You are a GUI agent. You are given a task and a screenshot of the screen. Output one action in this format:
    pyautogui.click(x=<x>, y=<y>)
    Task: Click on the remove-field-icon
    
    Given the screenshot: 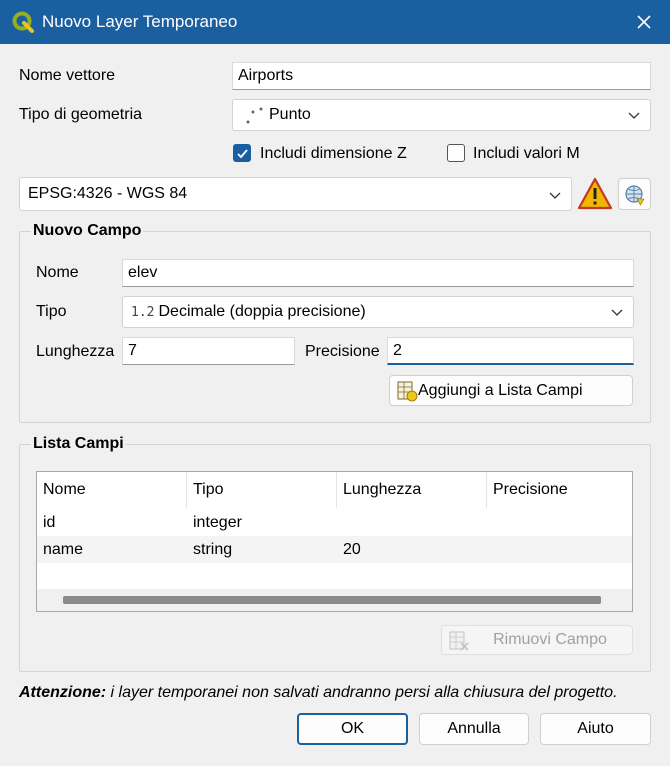 What is the action you would take?
    pyautogui.click(x=459, y=641)
    